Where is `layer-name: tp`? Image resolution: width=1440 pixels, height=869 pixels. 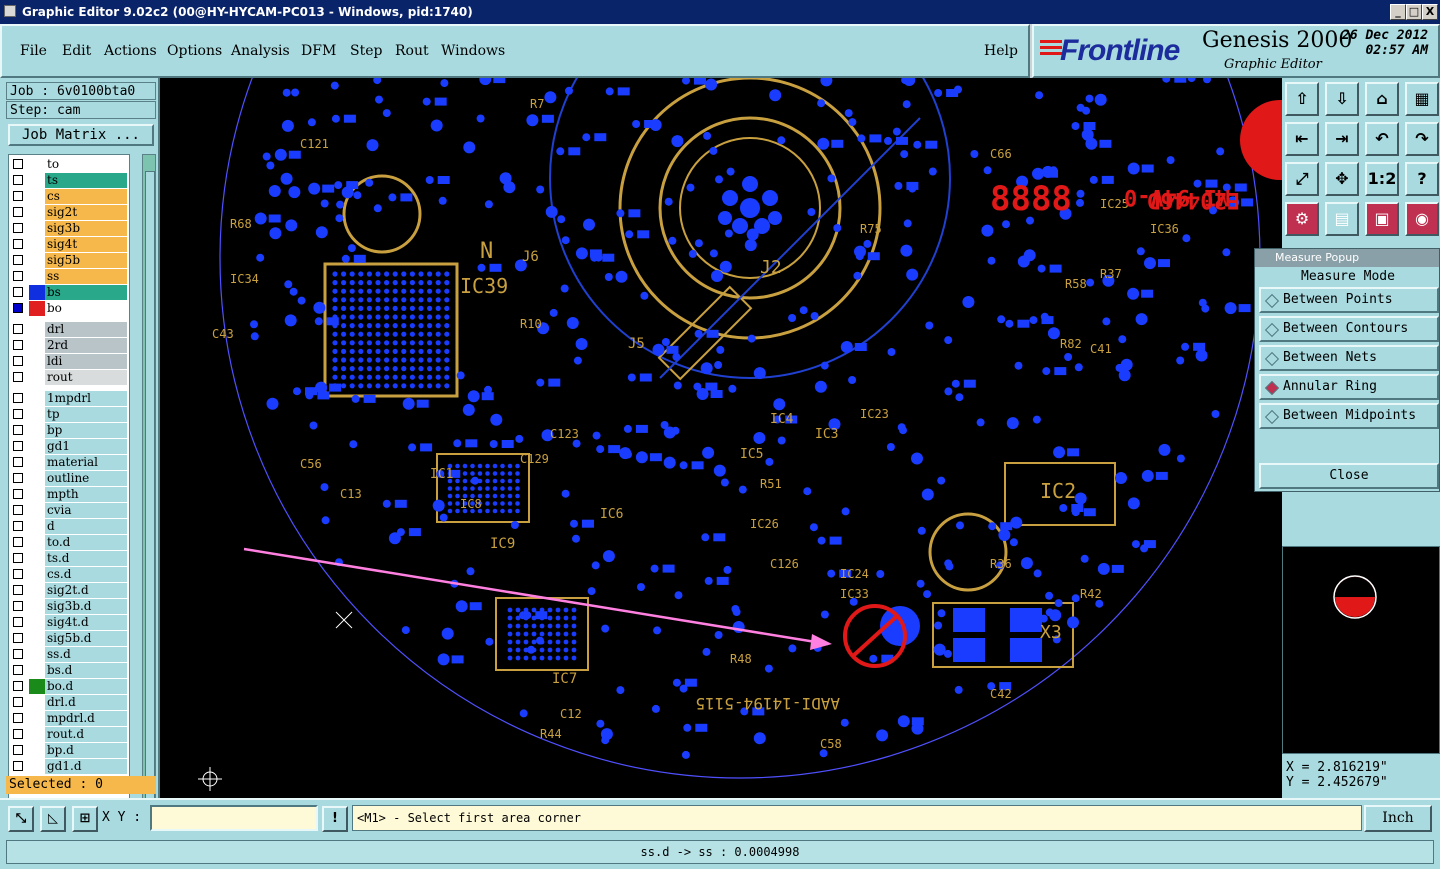
layer-name: tp is located at coordinates (86, 414).